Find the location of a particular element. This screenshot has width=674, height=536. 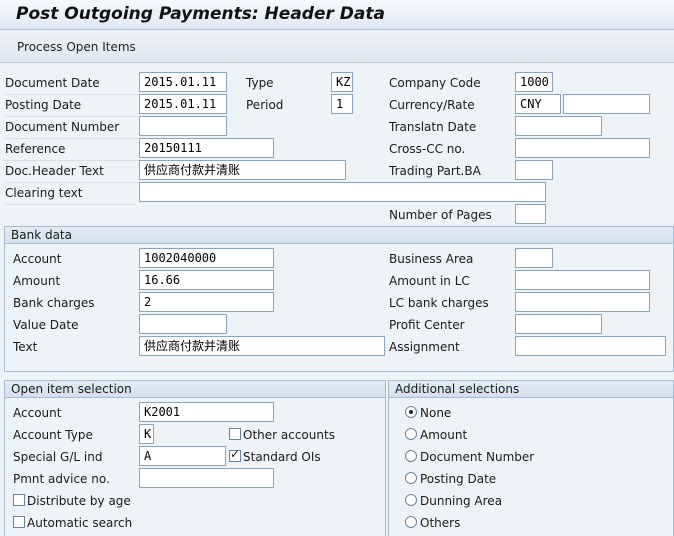

other-accounts-label: Other accounts is located at coordinates (289, 435).